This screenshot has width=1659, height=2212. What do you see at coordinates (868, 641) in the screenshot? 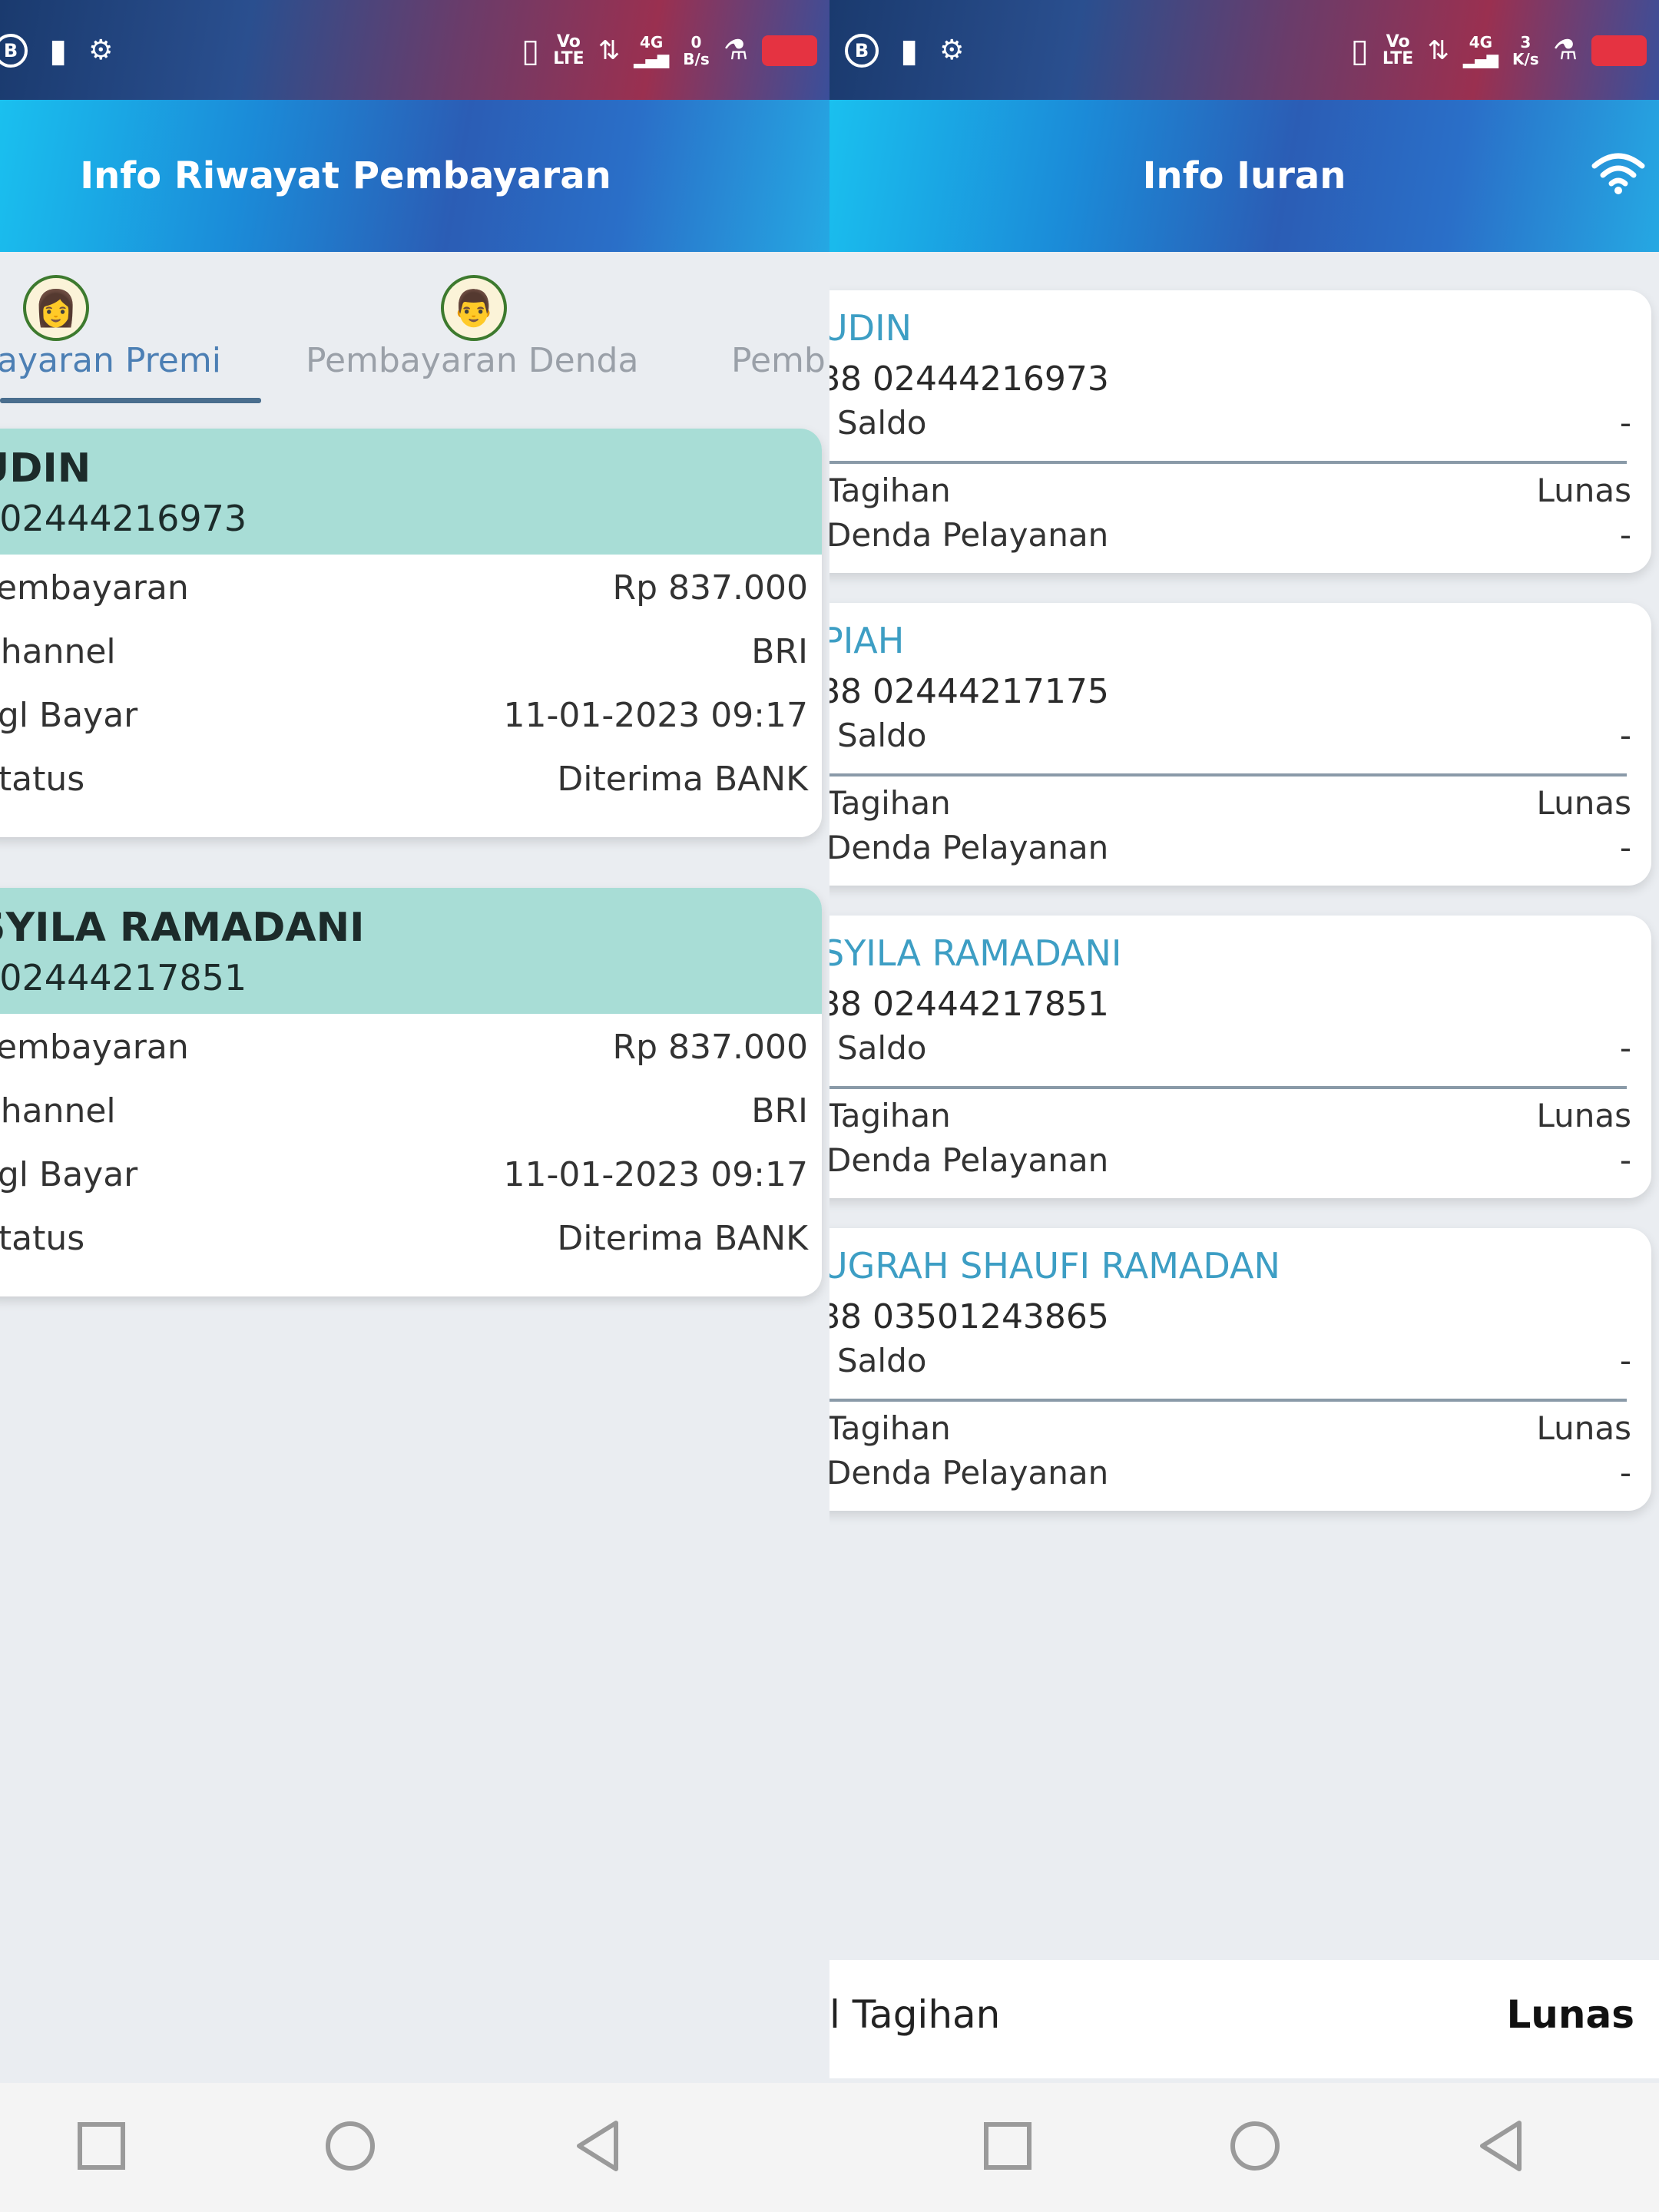
I see `member-name: PIAH` at bounding box center [868, 641].